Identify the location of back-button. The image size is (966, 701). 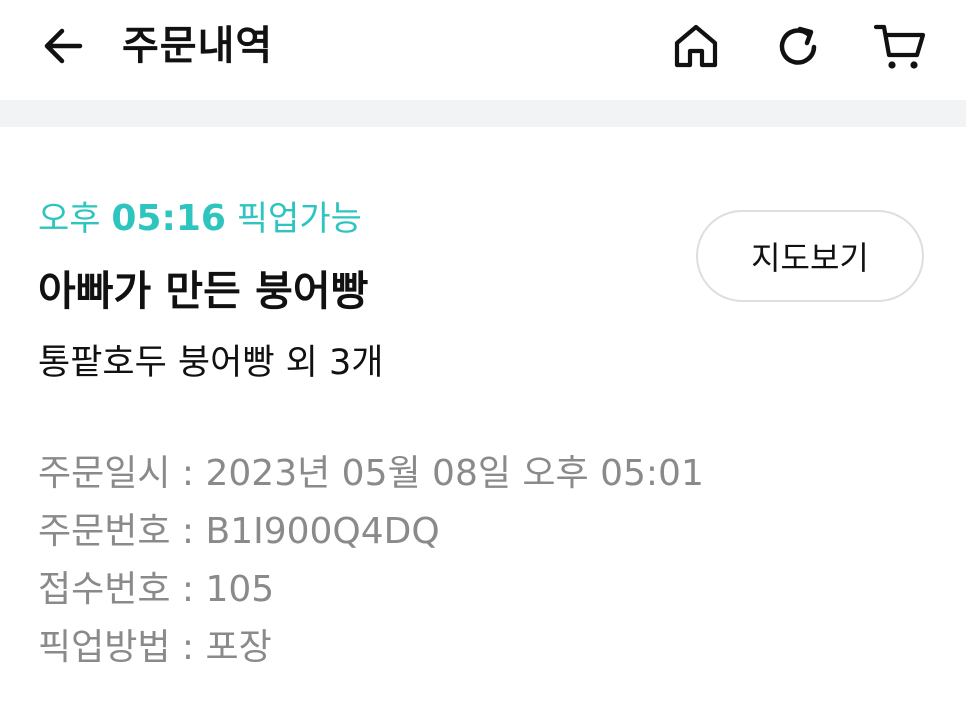
(64, 46).